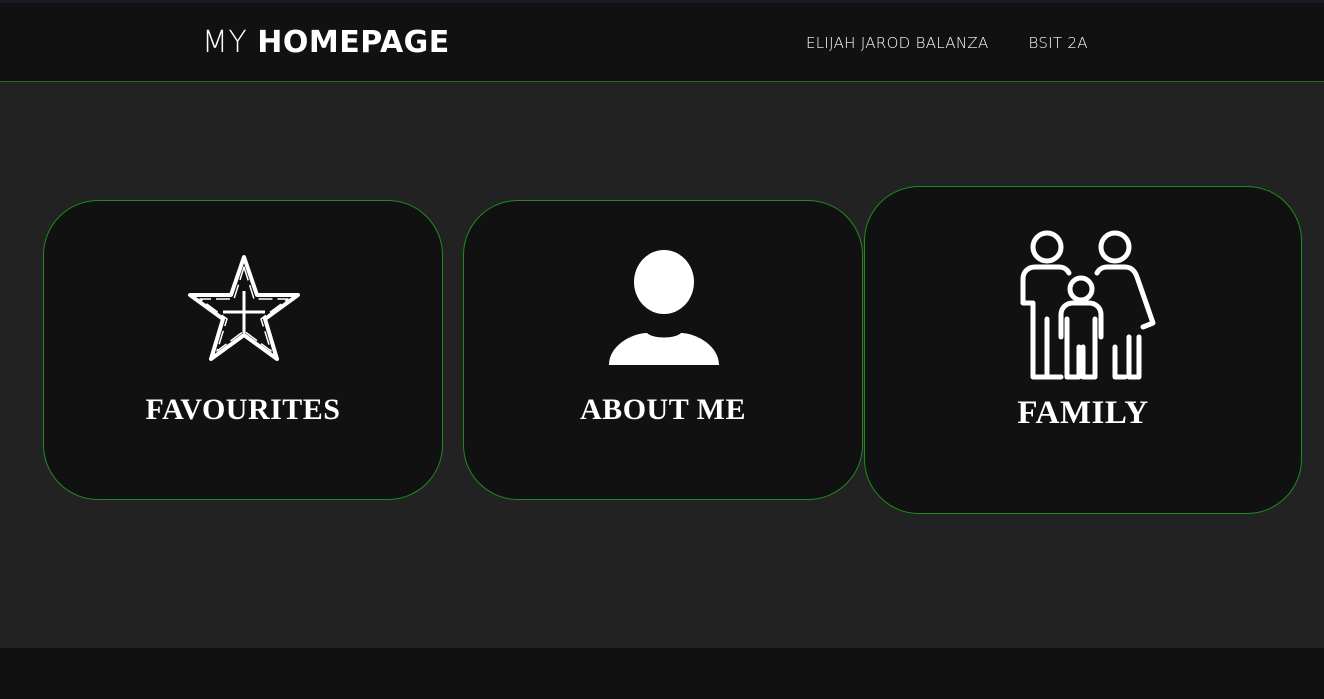  I want to click on site-logo: MY HOMEPAGE, so click(326, 42).